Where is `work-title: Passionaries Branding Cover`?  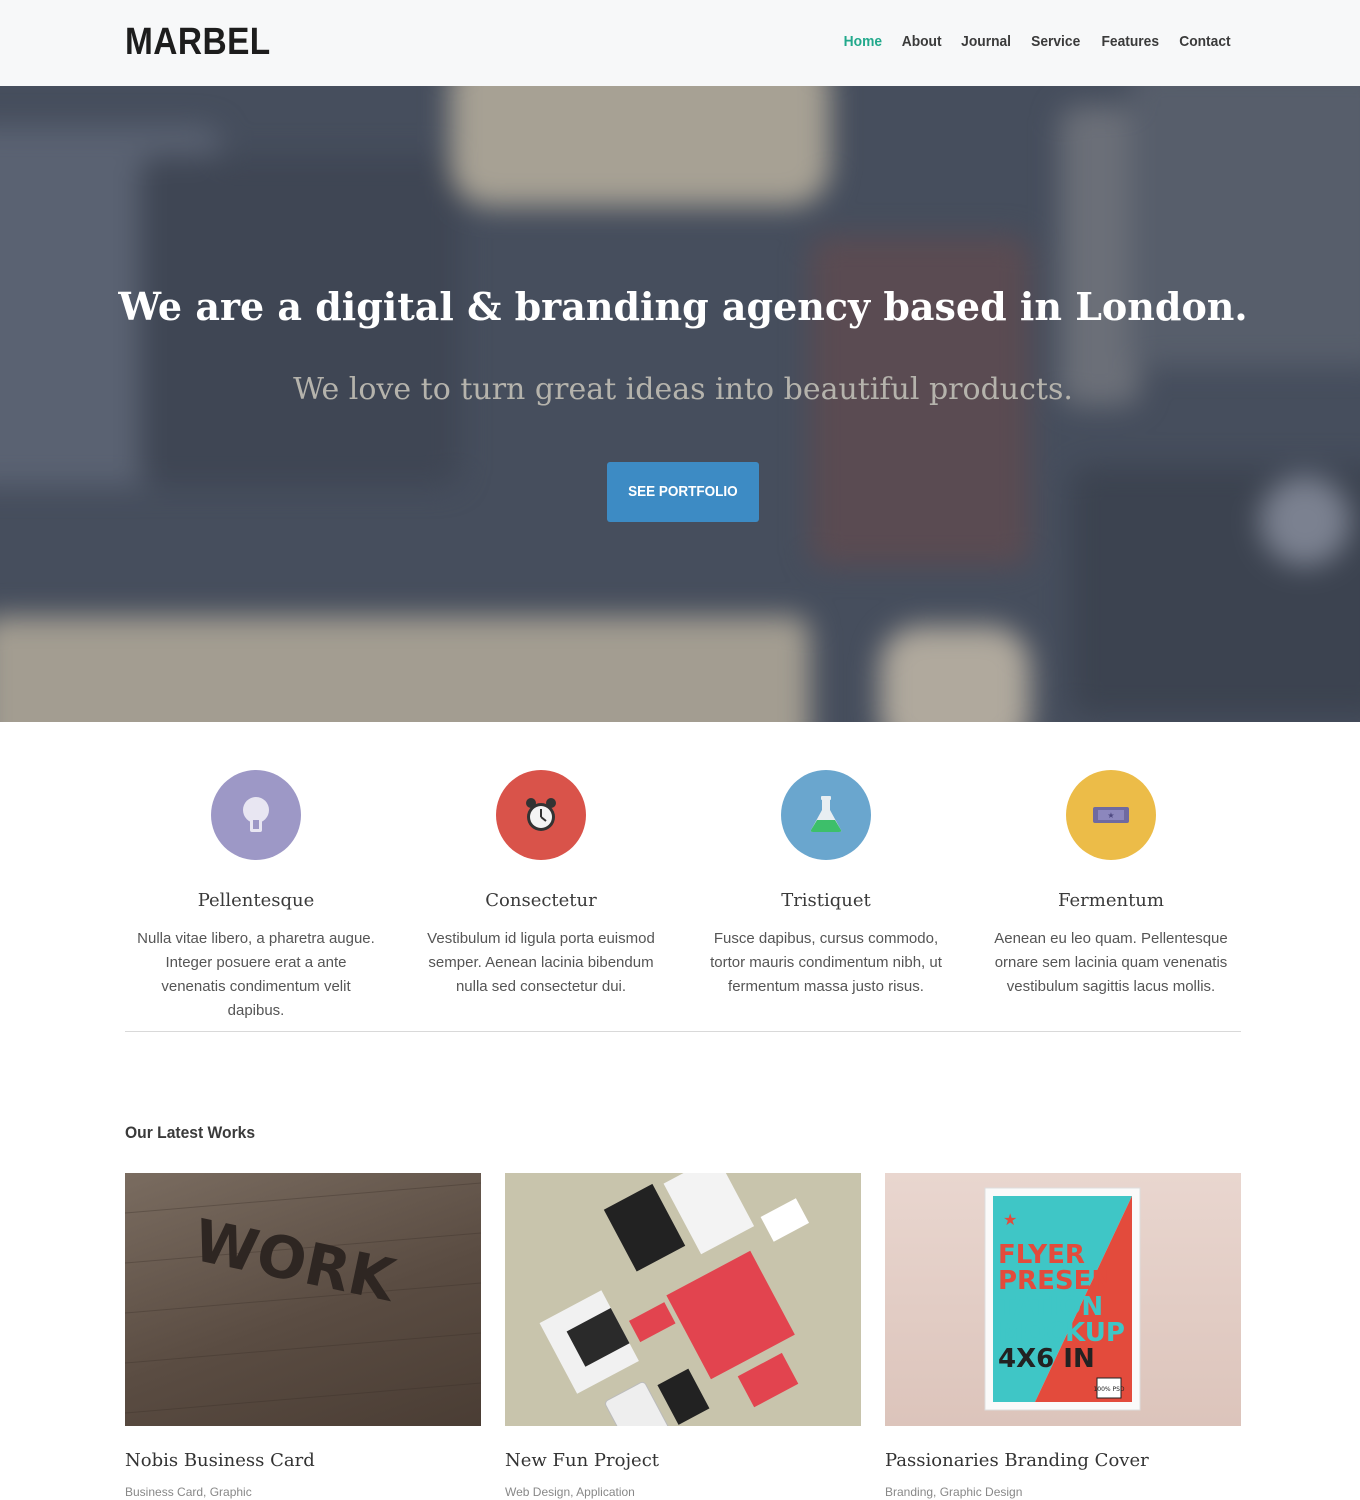 work-title: Passionaries Branding Cover is located at coordinates (1063, 1460).